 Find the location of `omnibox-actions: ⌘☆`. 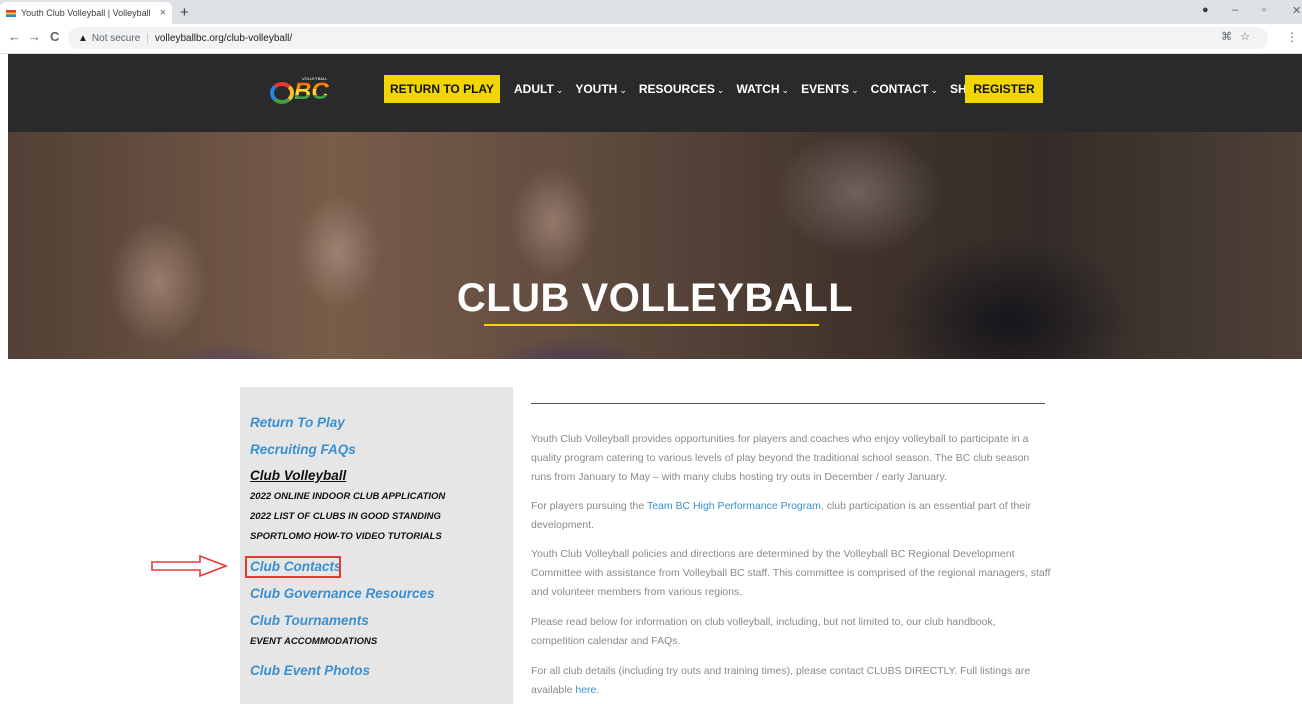

omnibox-actions: ⌘☆ is located at coordinates (1239, 36).